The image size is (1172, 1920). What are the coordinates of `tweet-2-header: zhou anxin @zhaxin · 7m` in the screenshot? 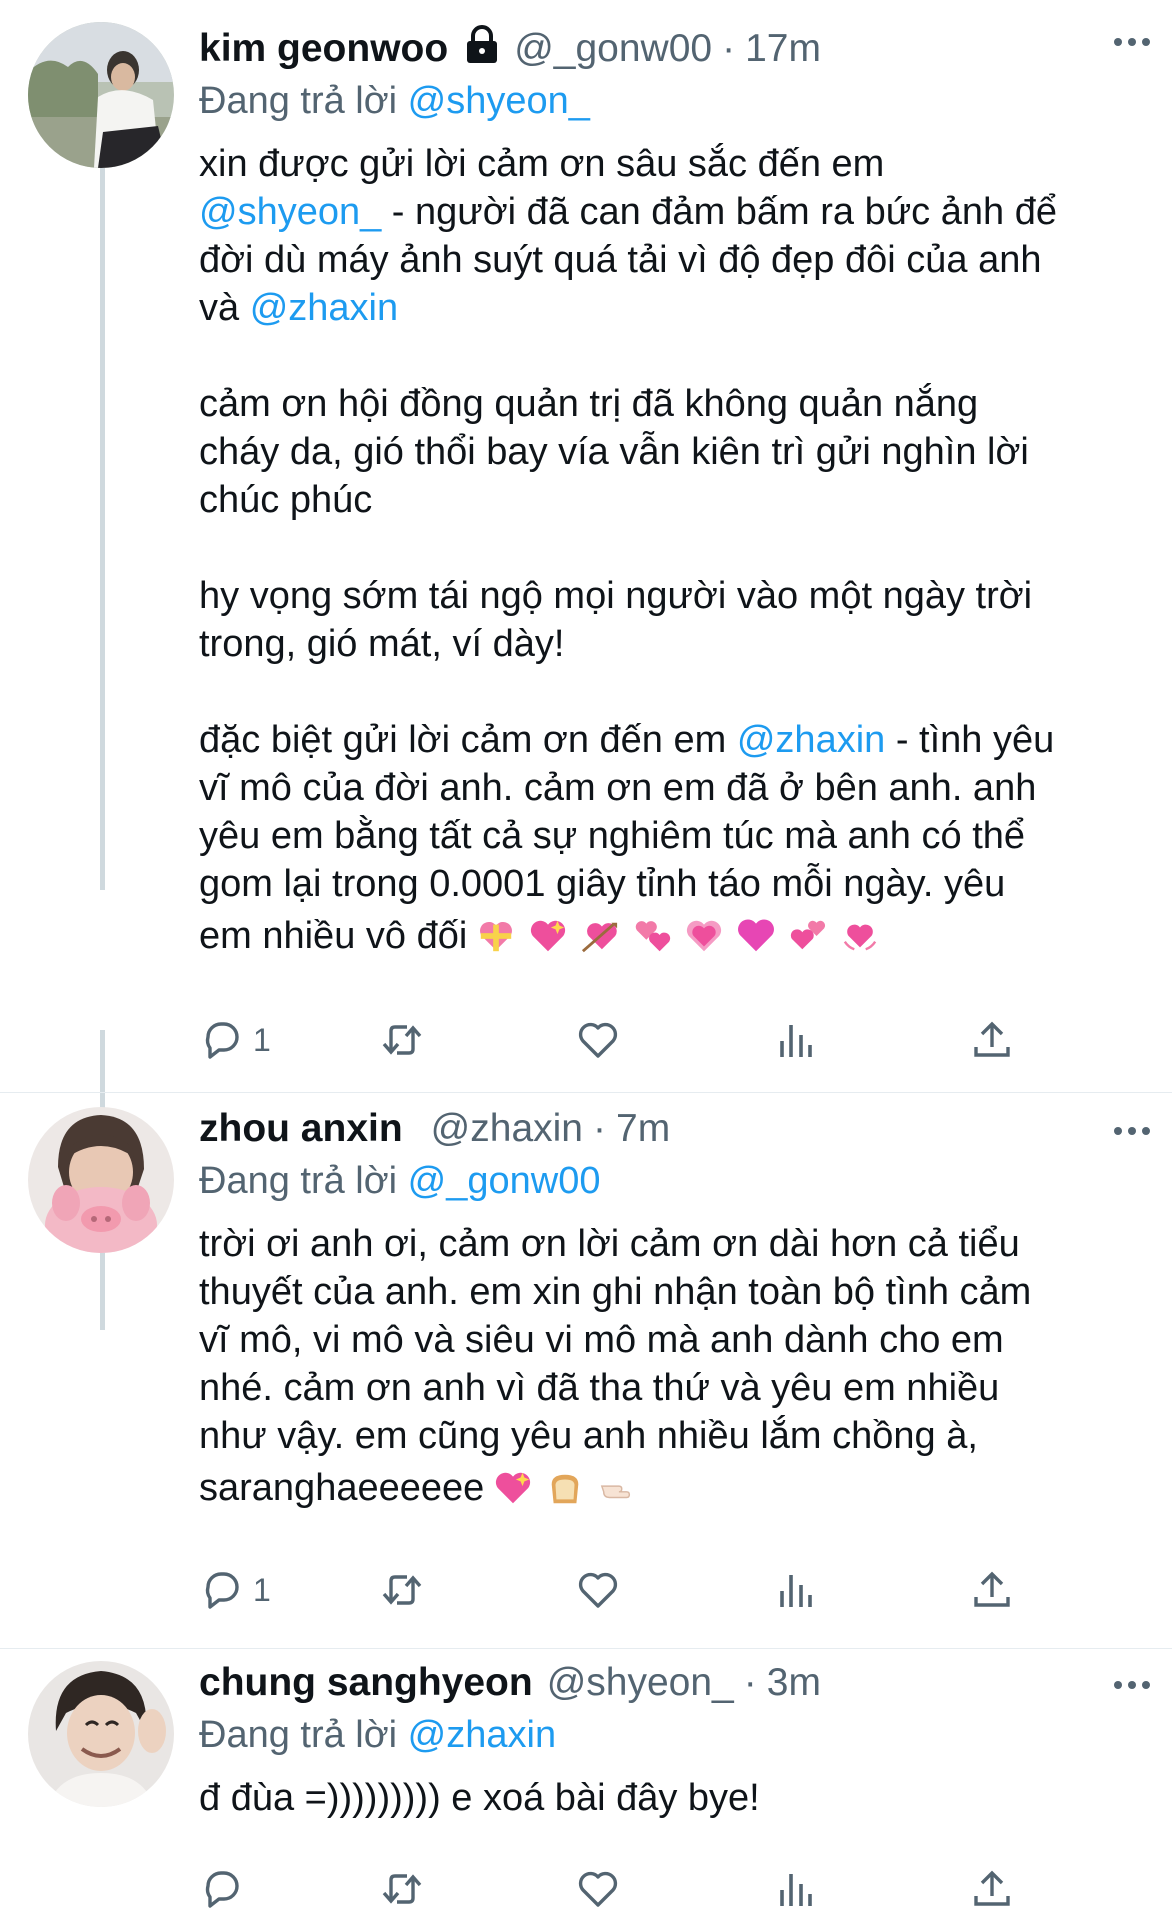 It's located at (664, 1129).